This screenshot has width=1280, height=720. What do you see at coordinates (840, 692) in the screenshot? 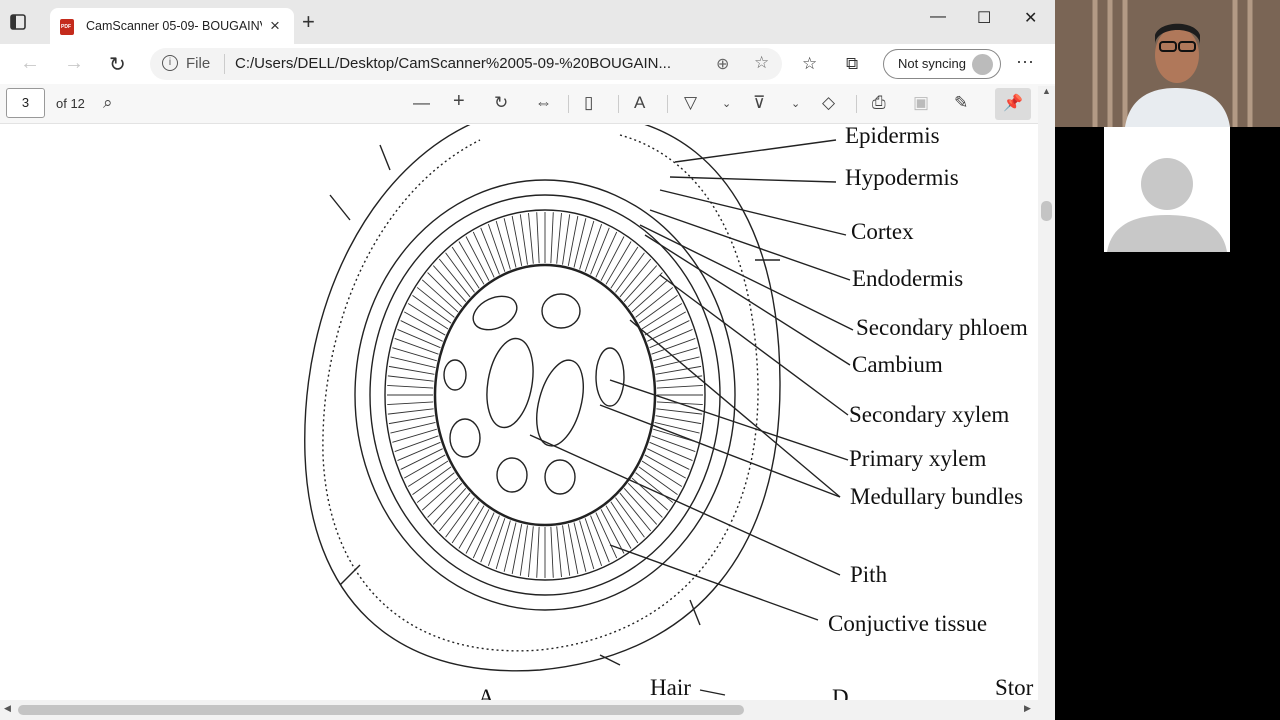
I see `label-d: D` at bounding box center [840, 692].